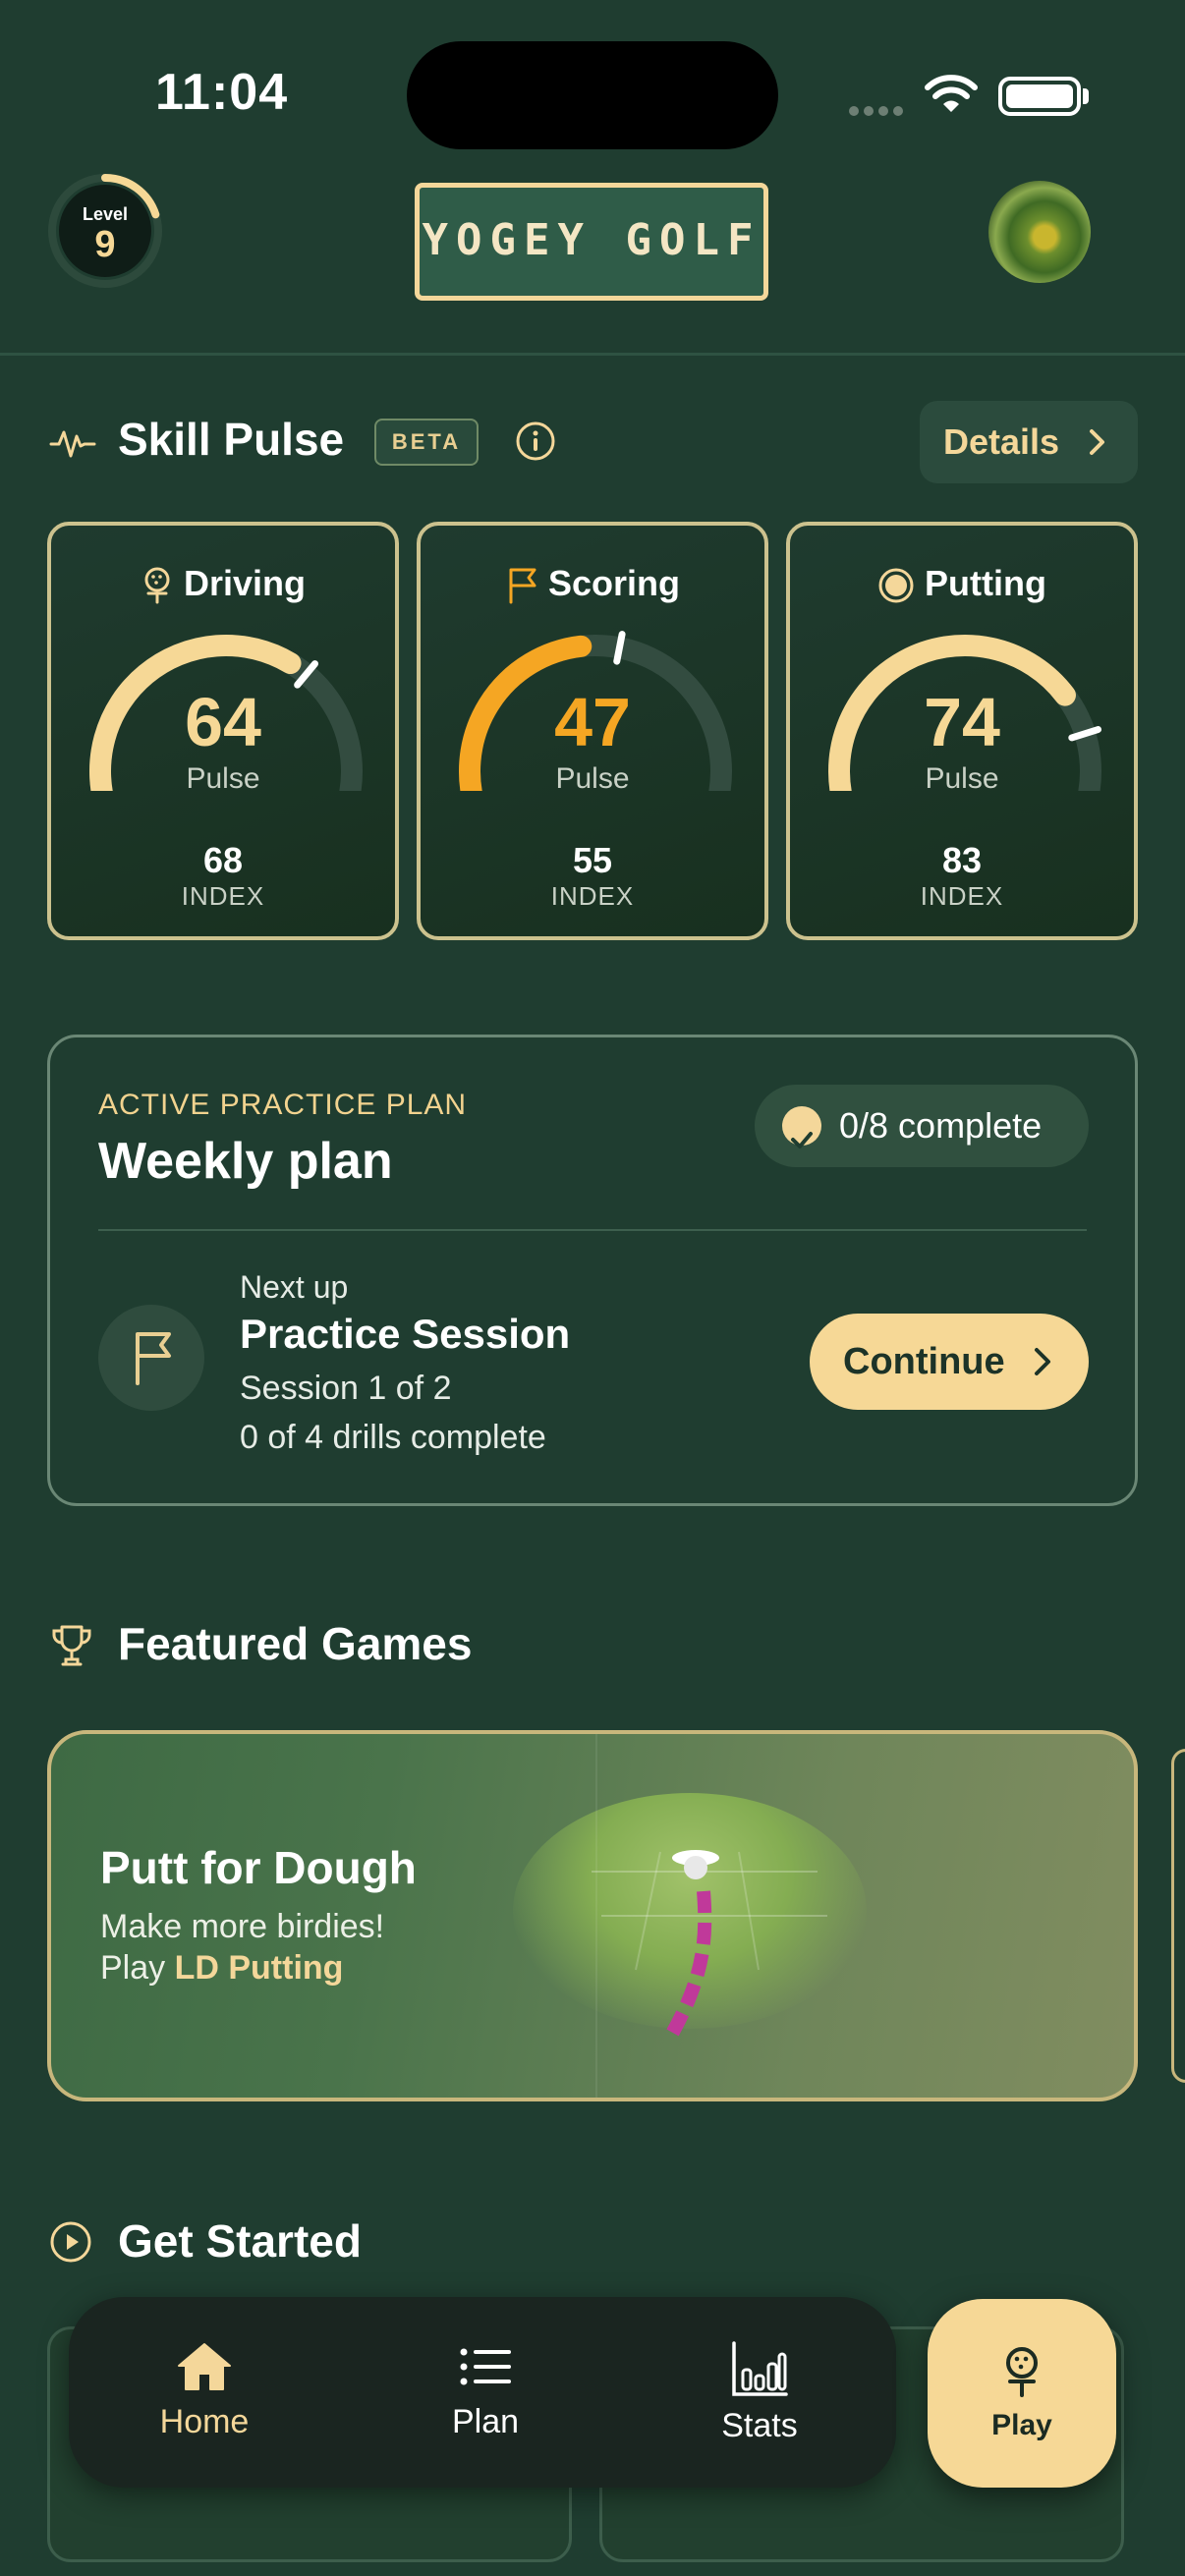 This screenshot has width=1185, height=2576. What do you see at coordinates (924, 1361) in the screenshot?
I see `continue-label: Continue` at bounding box center [924, 1361].